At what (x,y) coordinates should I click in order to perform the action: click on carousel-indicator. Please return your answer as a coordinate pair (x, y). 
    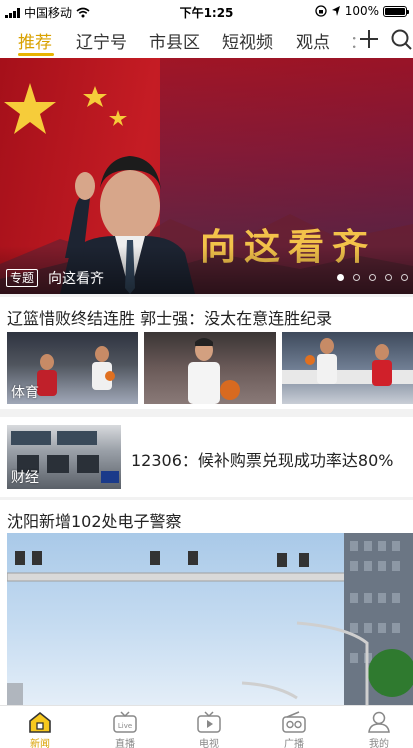
    Looking at the image, I should click on (372, 277).